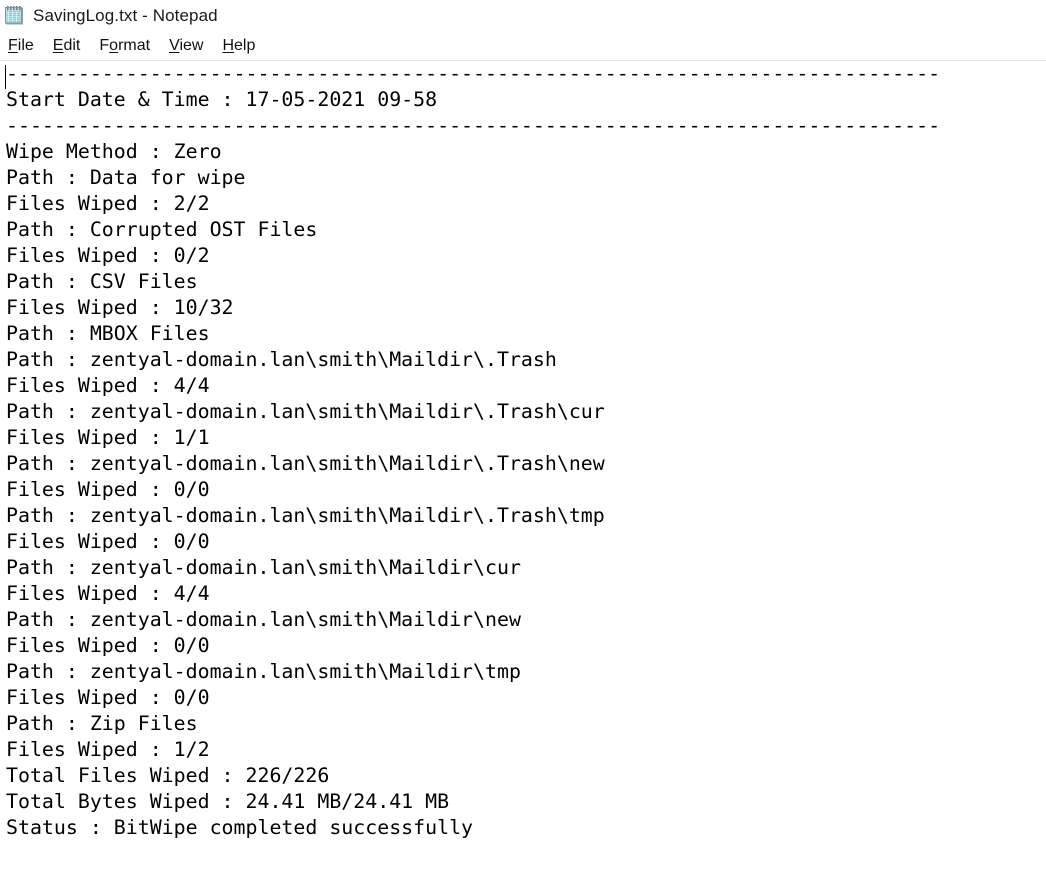 This screenshot has height=870, width=1046. Describe the element at coordinates (58, 45) in the screenshot. I see `menu-item-edit-accel: E` at that location.